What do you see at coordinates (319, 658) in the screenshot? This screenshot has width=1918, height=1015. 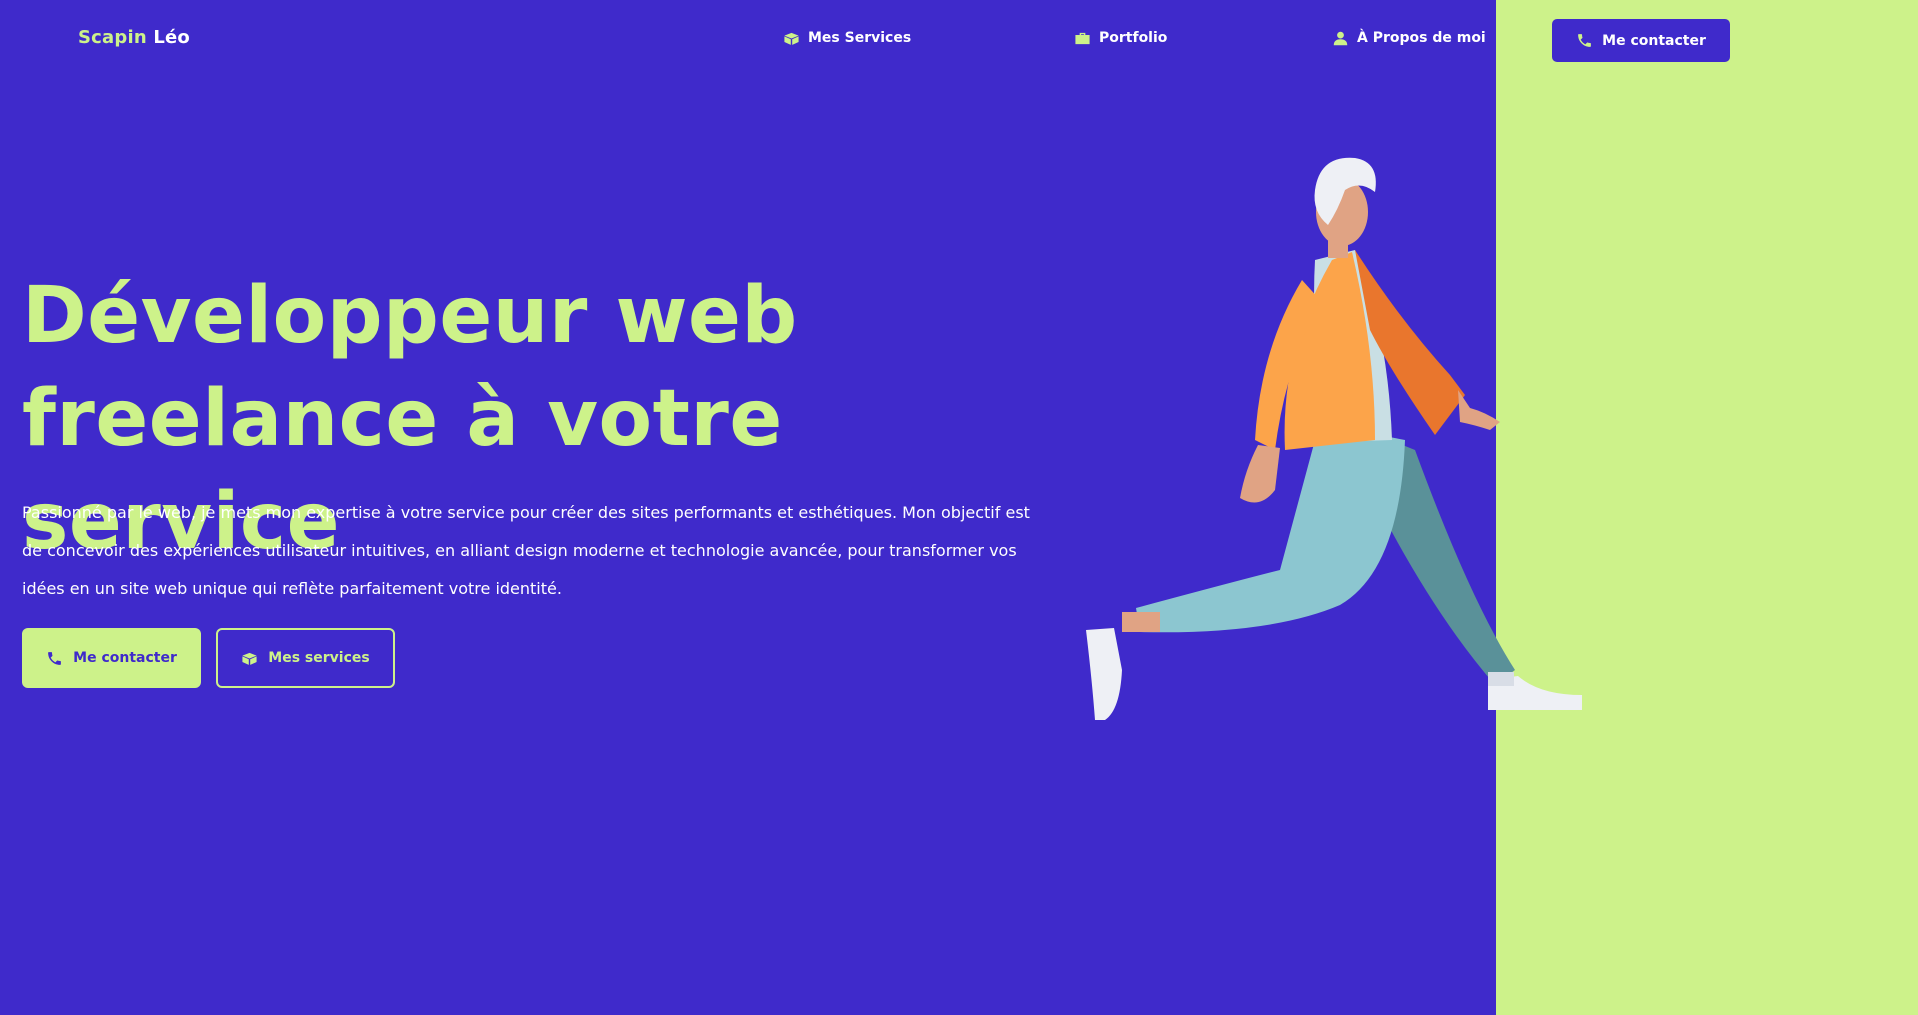 I see `hero-services-label: Mes services` at bounding box center [319, 658].